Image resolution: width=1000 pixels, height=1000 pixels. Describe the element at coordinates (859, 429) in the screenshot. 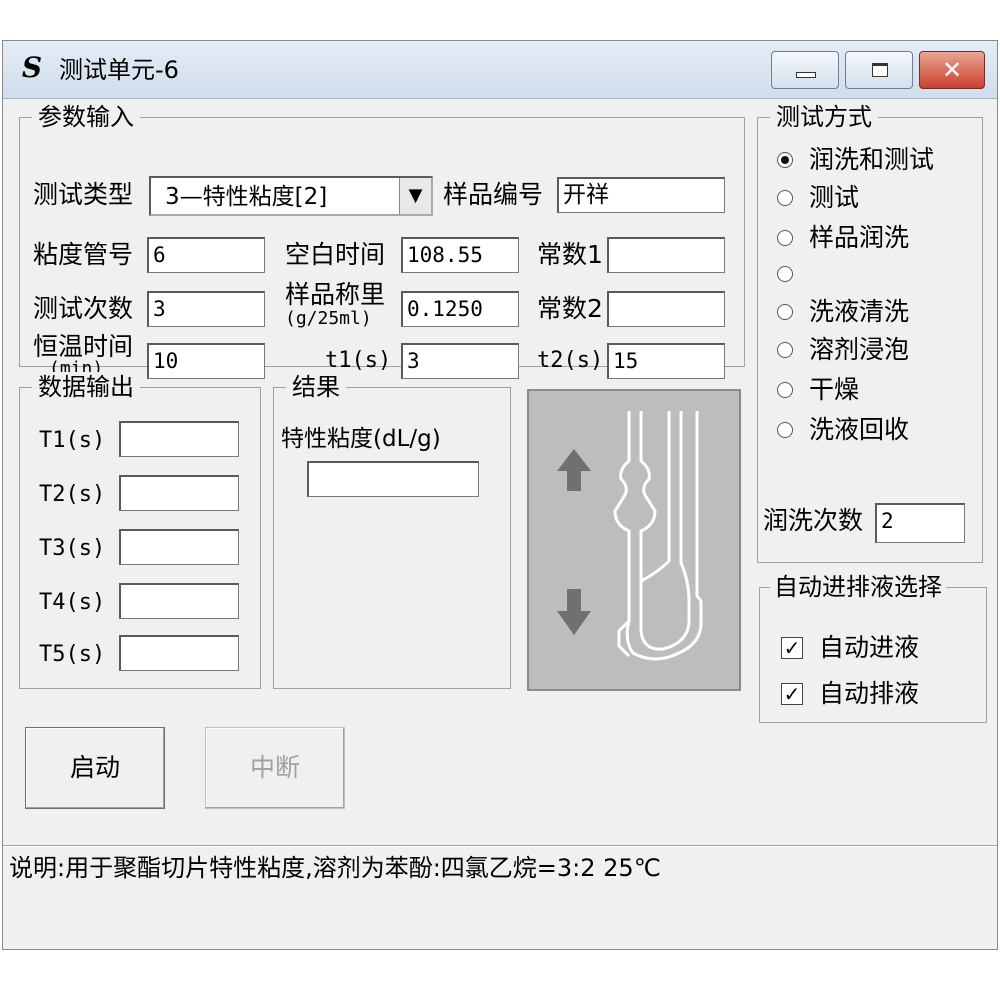

I see `mode-option-label: 洗液回收` at that location.